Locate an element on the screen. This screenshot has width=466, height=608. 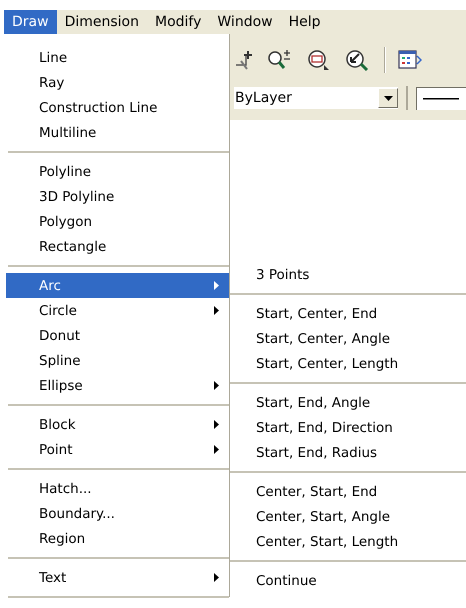
menu-item: Ray is located at coordinates (117, 82).